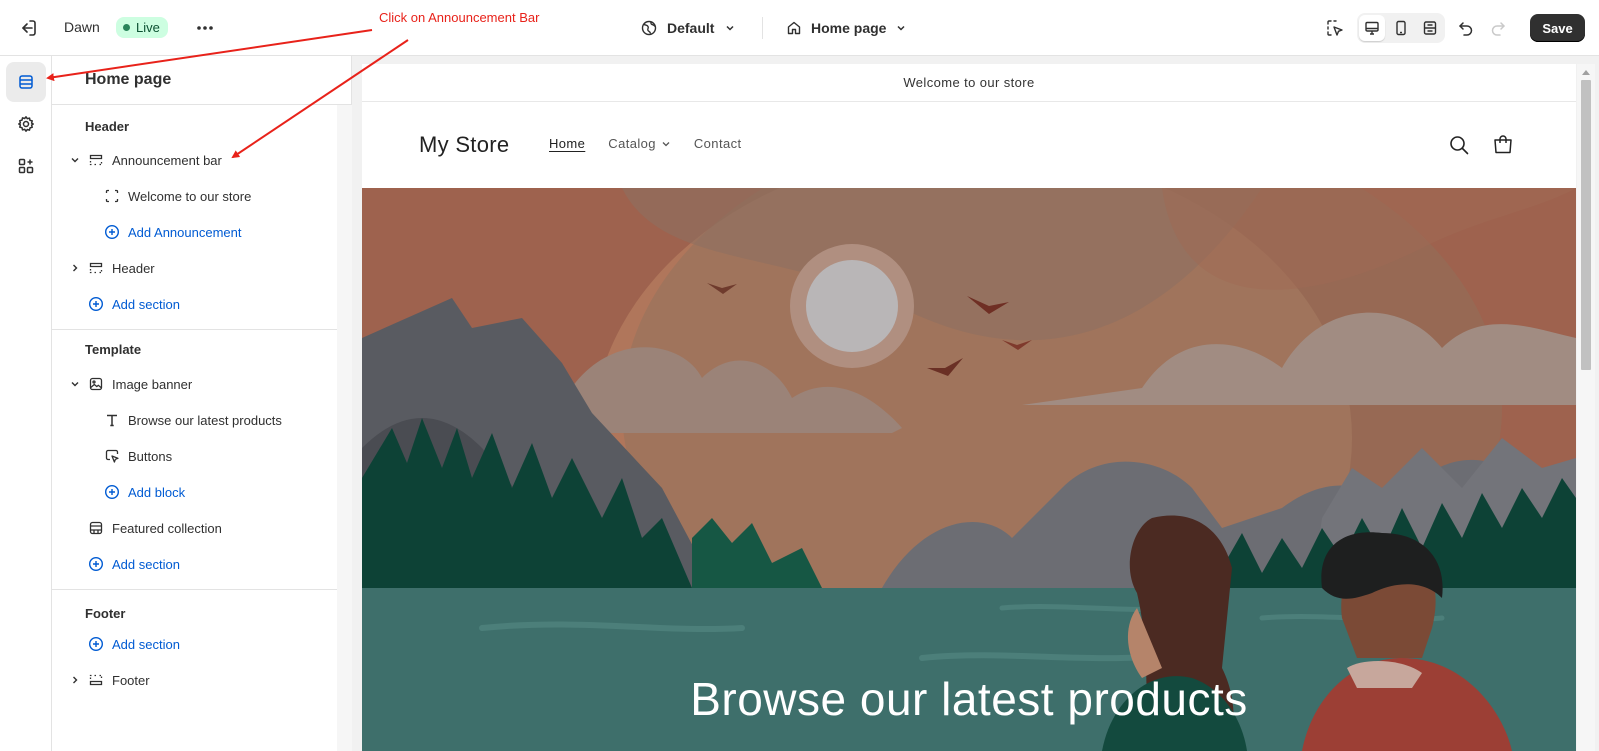  I want to click on image-icon, so click(96, 384).